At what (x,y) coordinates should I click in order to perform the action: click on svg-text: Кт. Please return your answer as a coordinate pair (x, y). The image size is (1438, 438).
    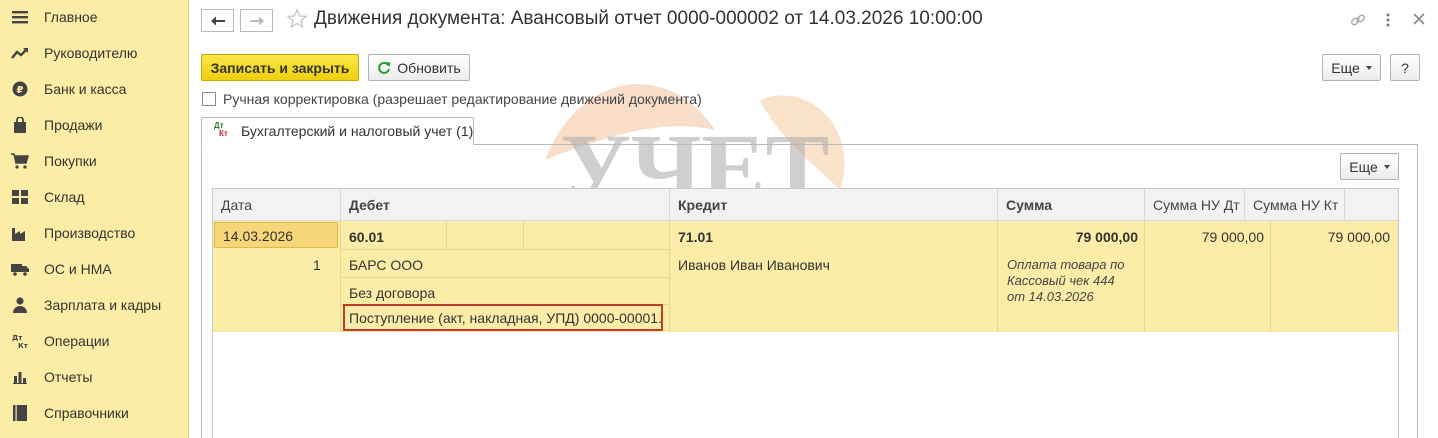
    Looking at the image, I should click on (23, 345).